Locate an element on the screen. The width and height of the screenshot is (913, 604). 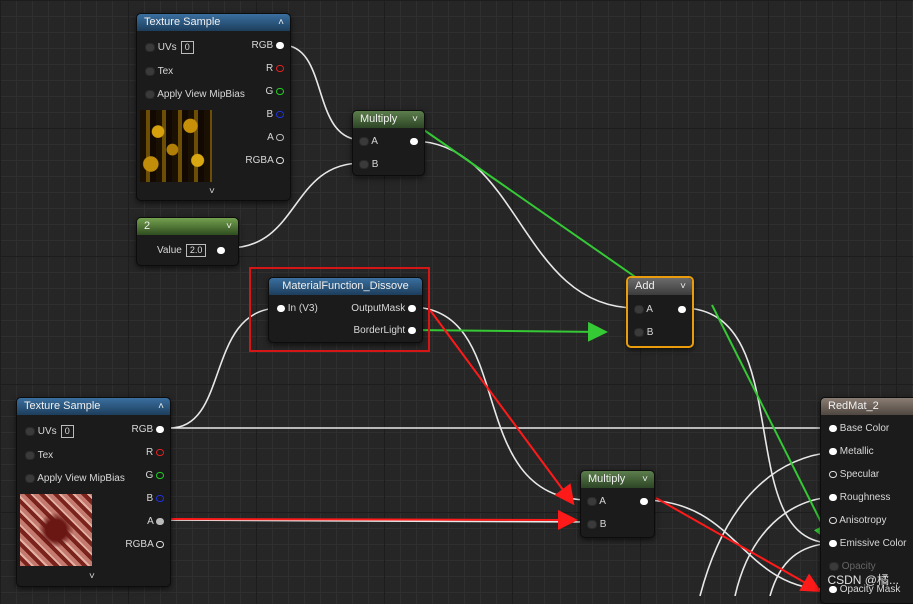
node-title: 2 is located at coordinates (147, 226).